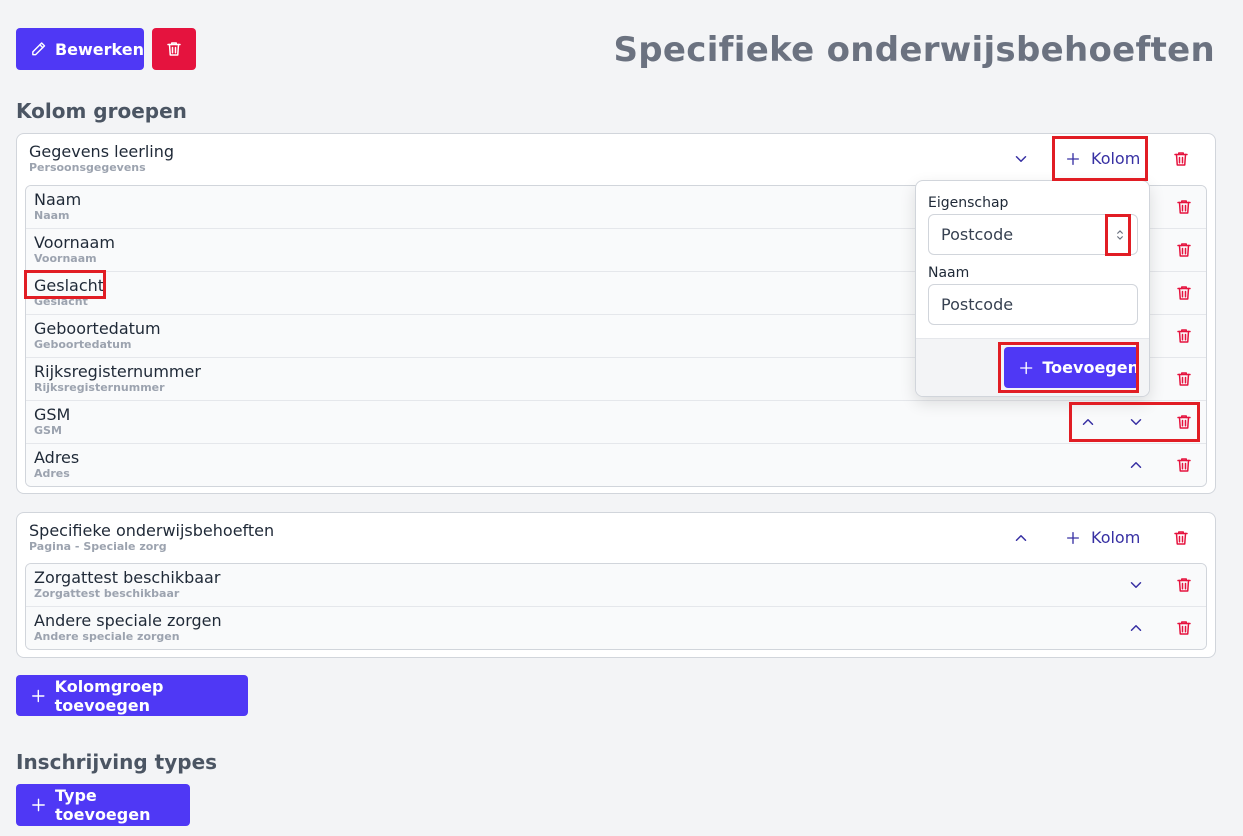  I want to click on add-type-label: Type toevoegen, so click(103, 805).